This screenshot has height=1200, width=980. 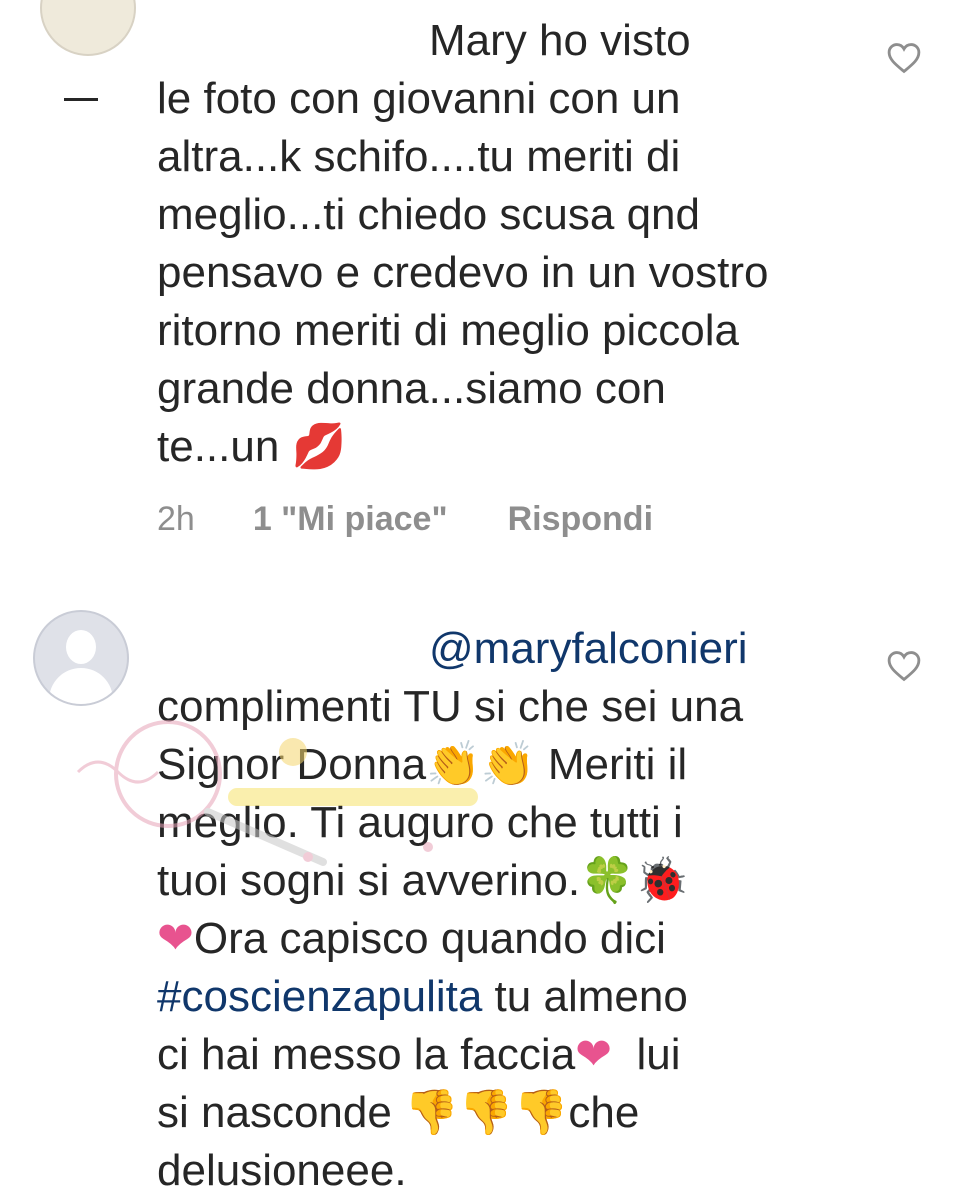 I want to click on mention-link: @maryfalconieri, so click(x=588, y=648).